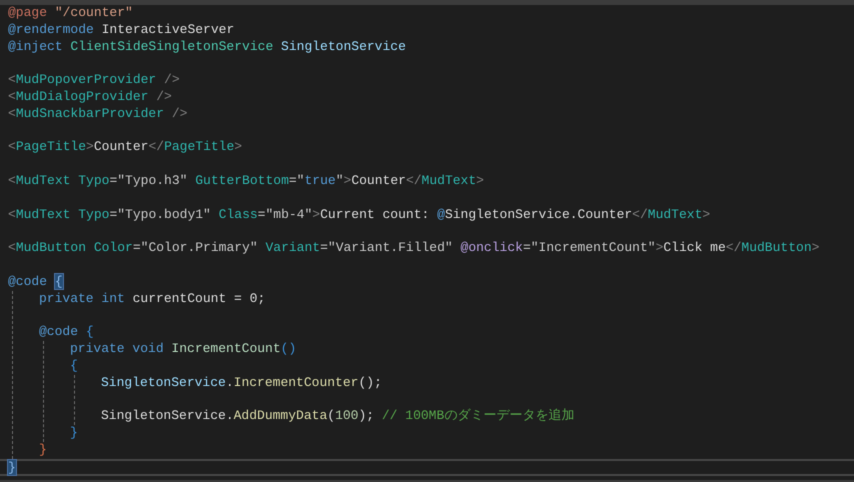 This screenshot has width=854, height=482. Describe the element at coordinates (246, 181) in the screenshot. I see `code-line: <MudText Typo="Typo.h3" GutterBottom="true">Counter</MudText>` at that location.